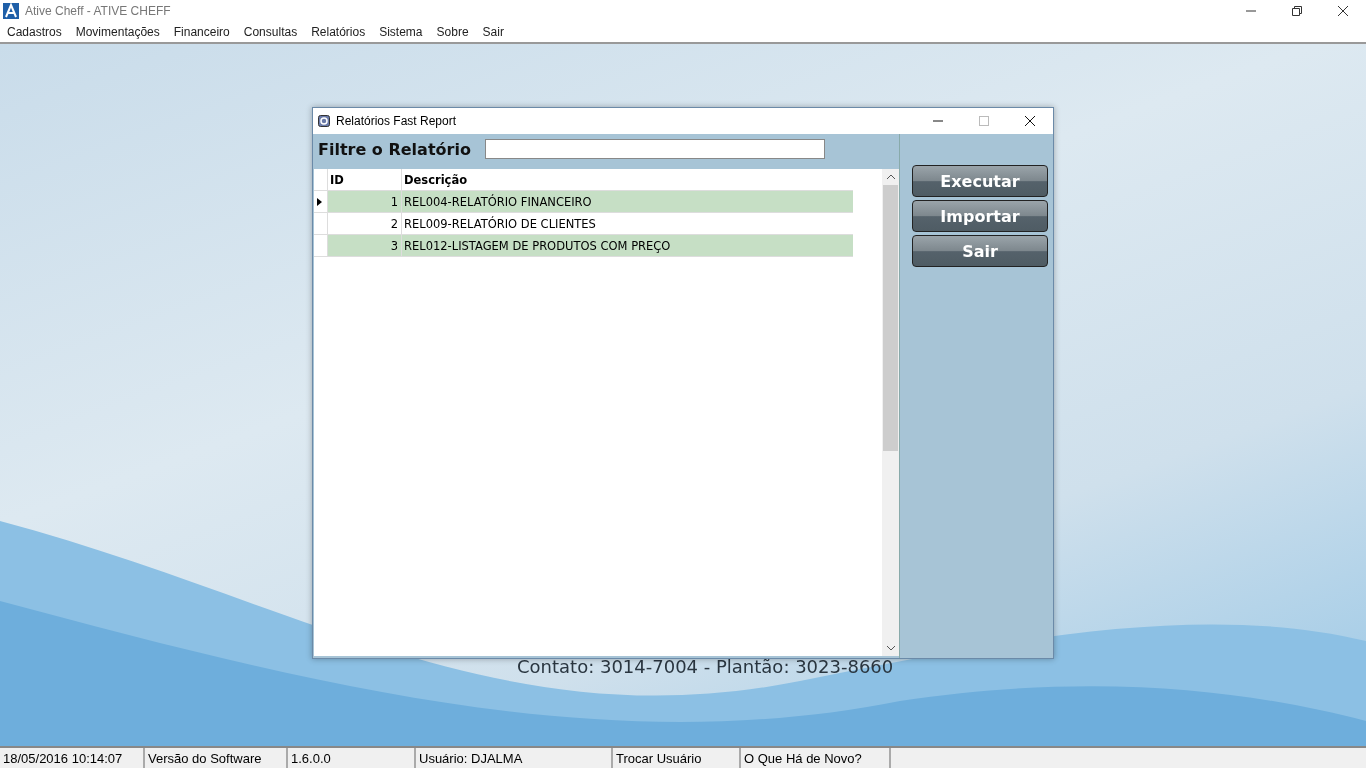 The image size is (1366, 768). Describe the element at coordinates (338, 32) in the screenshot. I see `menu-item: Relatórios` at that location.